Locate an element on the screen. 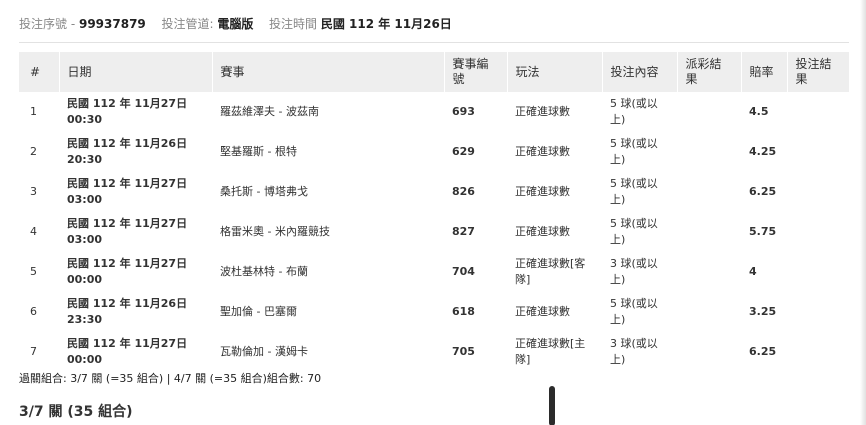 Image resolution: width=866 pixels, height=425 pixels. cell-play: 正確進球數[主隊] is located at coordinates (550, 351).